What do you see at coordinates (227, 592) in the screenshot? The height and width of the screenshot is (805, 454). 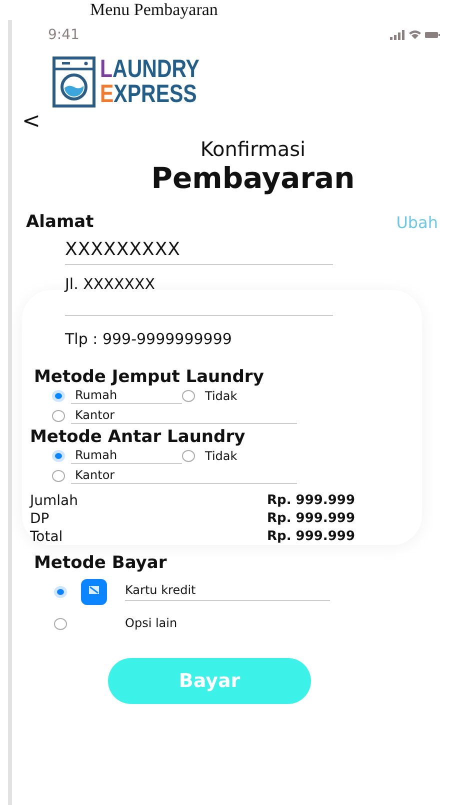 I see `option-label: Kartu kredit` at bounding box center [227, 592].